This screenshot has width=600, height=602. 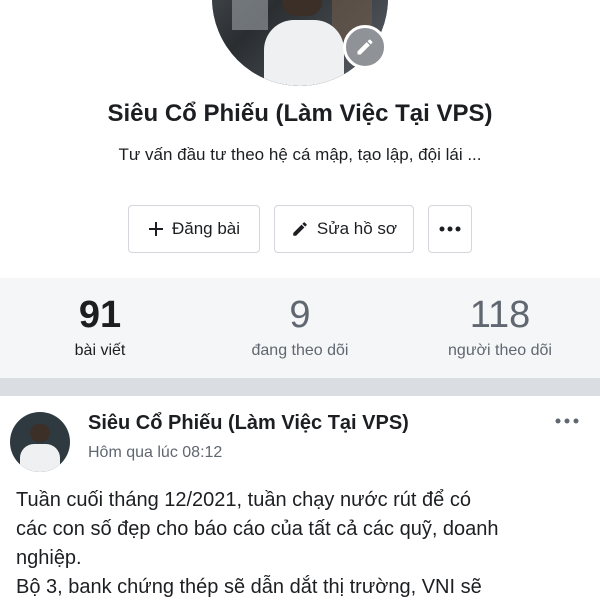 I want to click on post-author-name: Siêu Cổ Phiếu (Làm Việc Tại VPS), so click(x=248, y=423).